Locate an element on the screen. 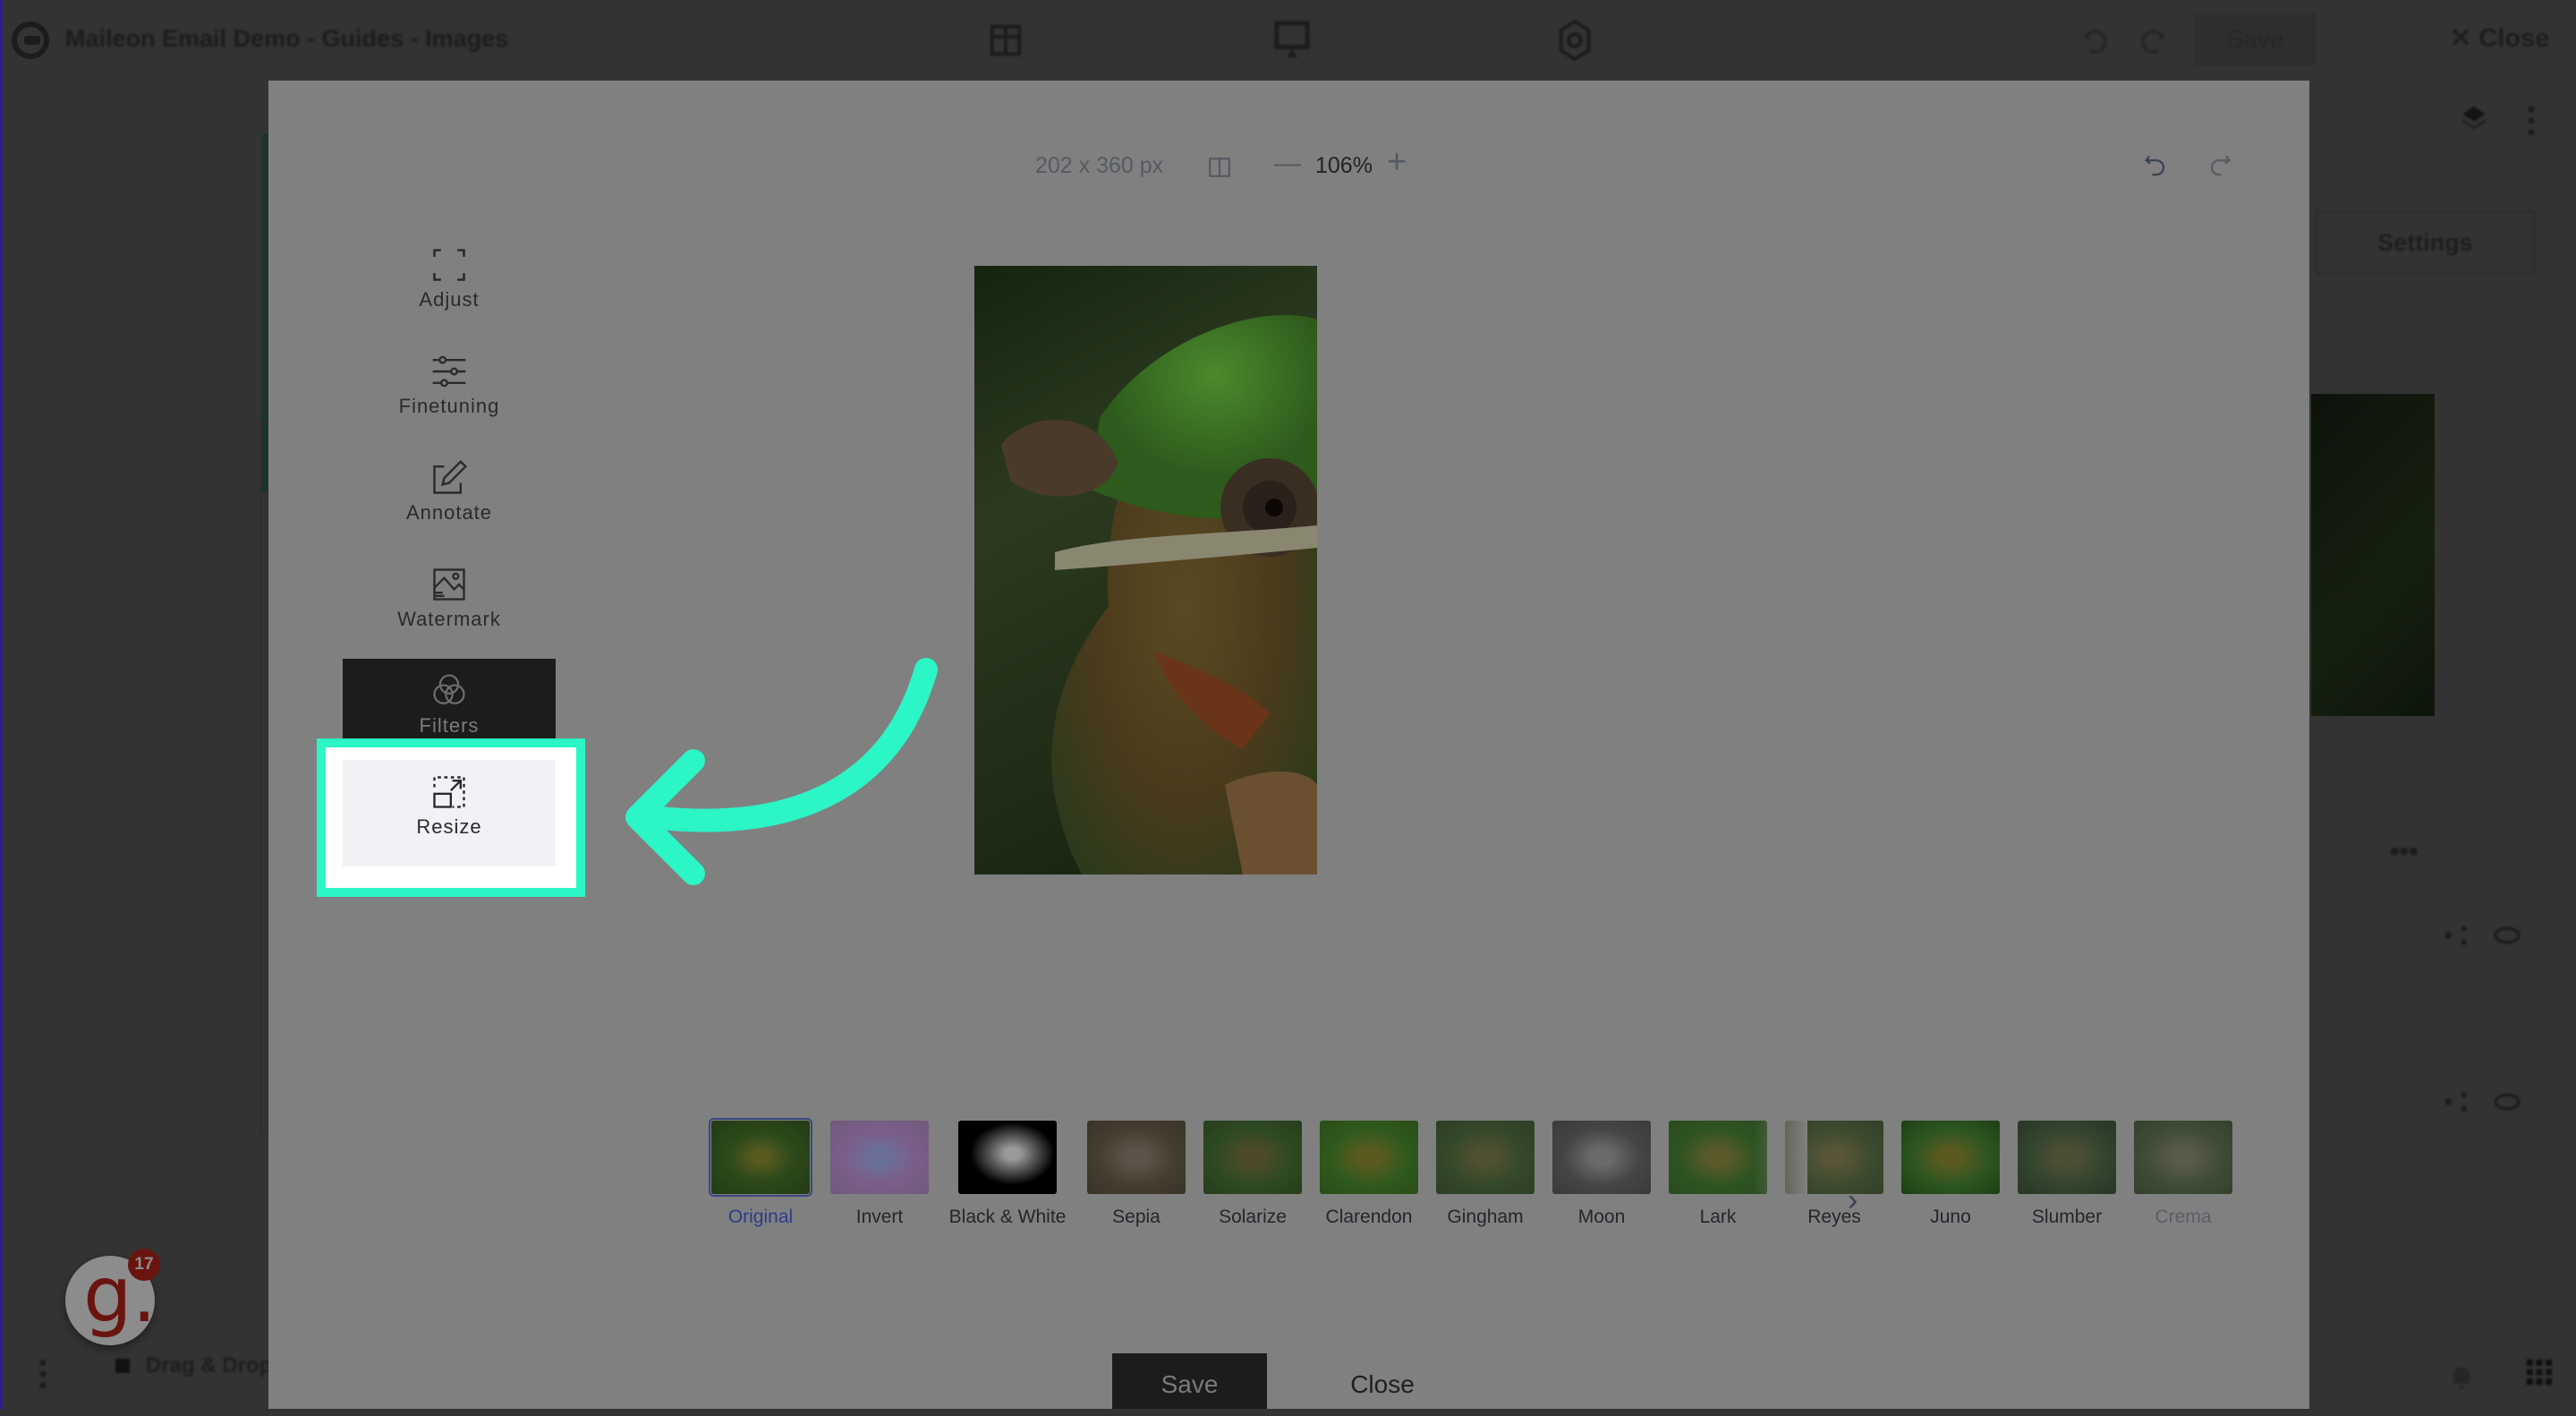 Image resolution: width=2576 pixels, height=1416 pixels. menu-item-watermark: Watermark is located at coordinates (449, 605).